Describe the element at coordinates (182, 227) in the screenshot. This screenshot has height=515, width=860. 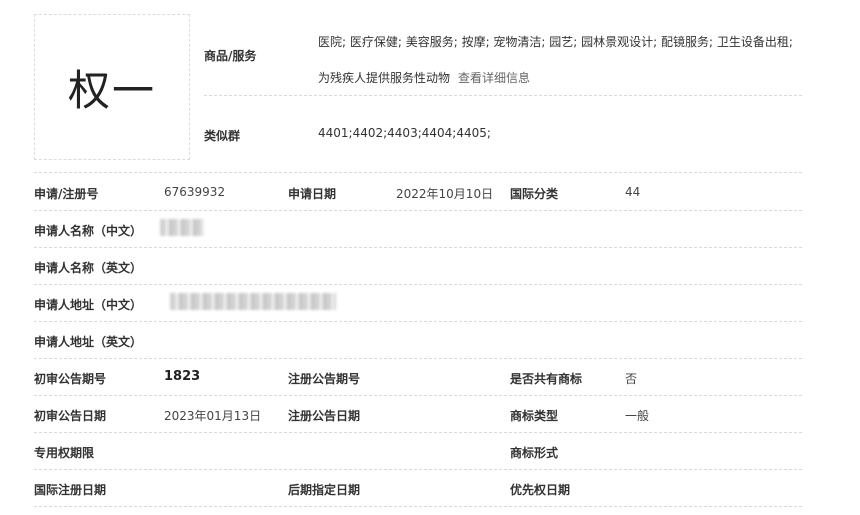
I see `redacted-applicant-name` at that location.